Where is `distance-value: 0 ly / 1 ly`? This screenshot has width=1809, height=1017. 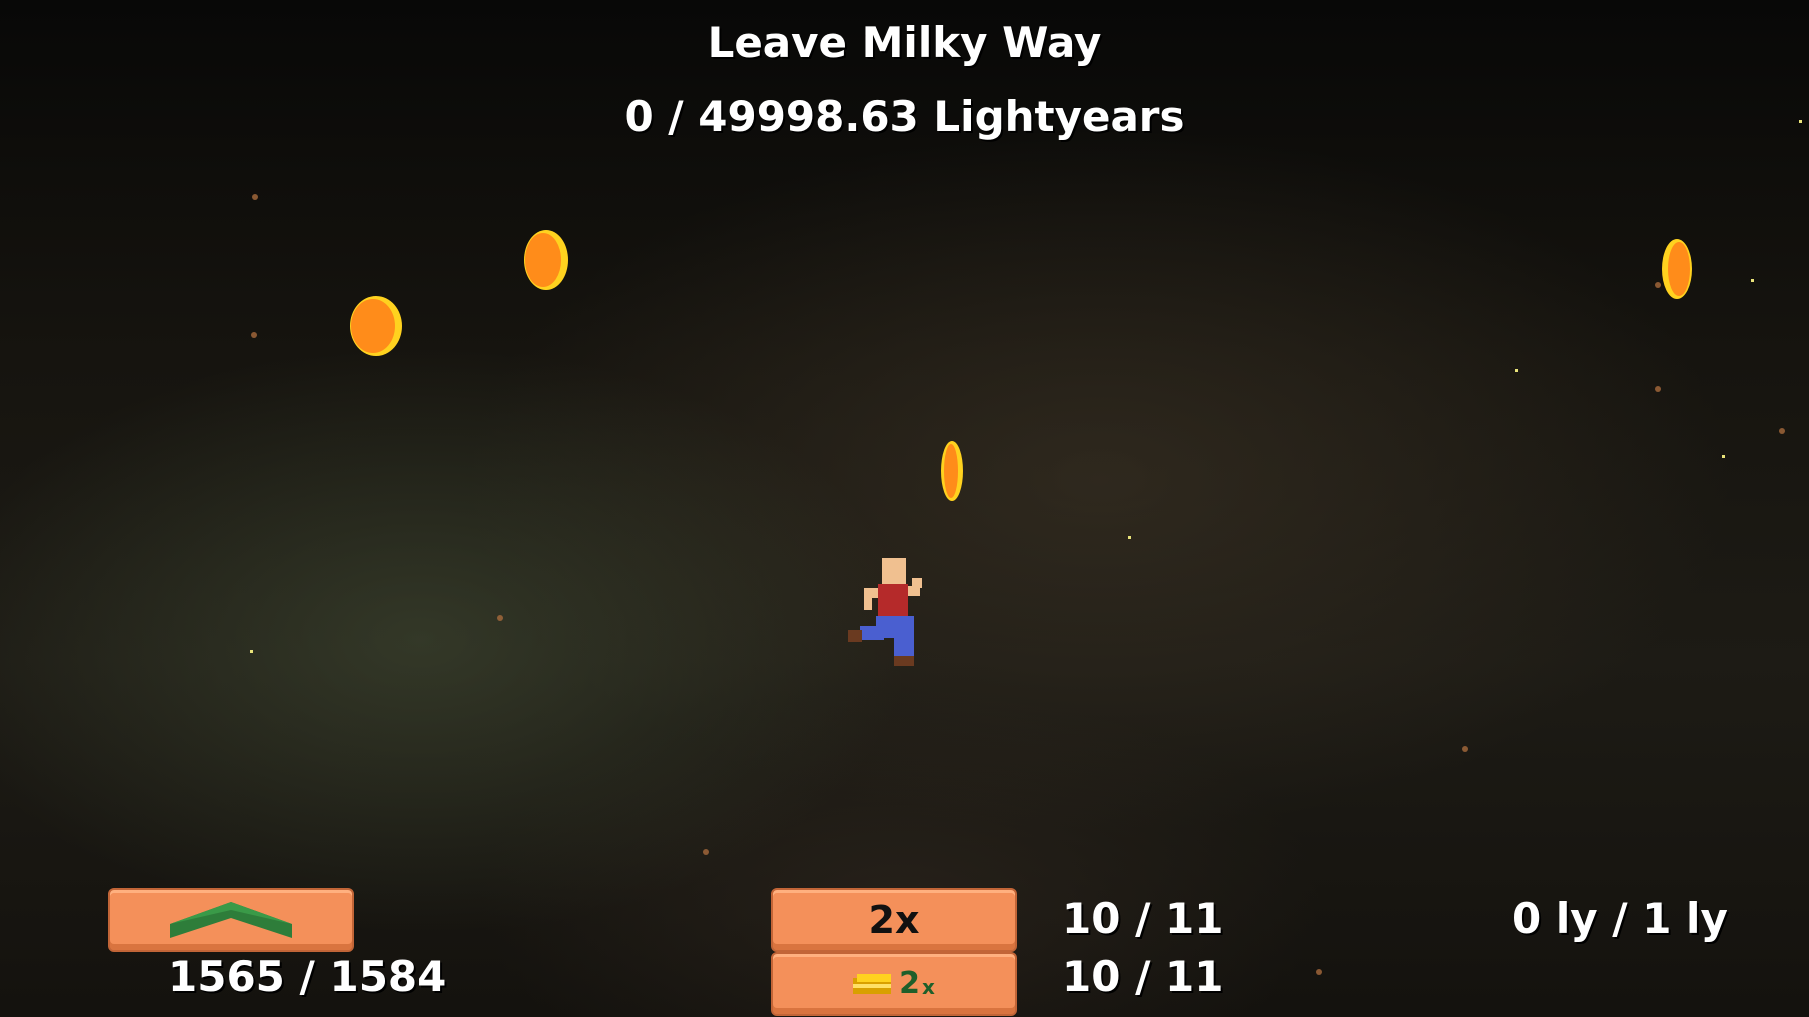 distance-value: 0 ly / 1 ly is located at coordinates (1620, 918).